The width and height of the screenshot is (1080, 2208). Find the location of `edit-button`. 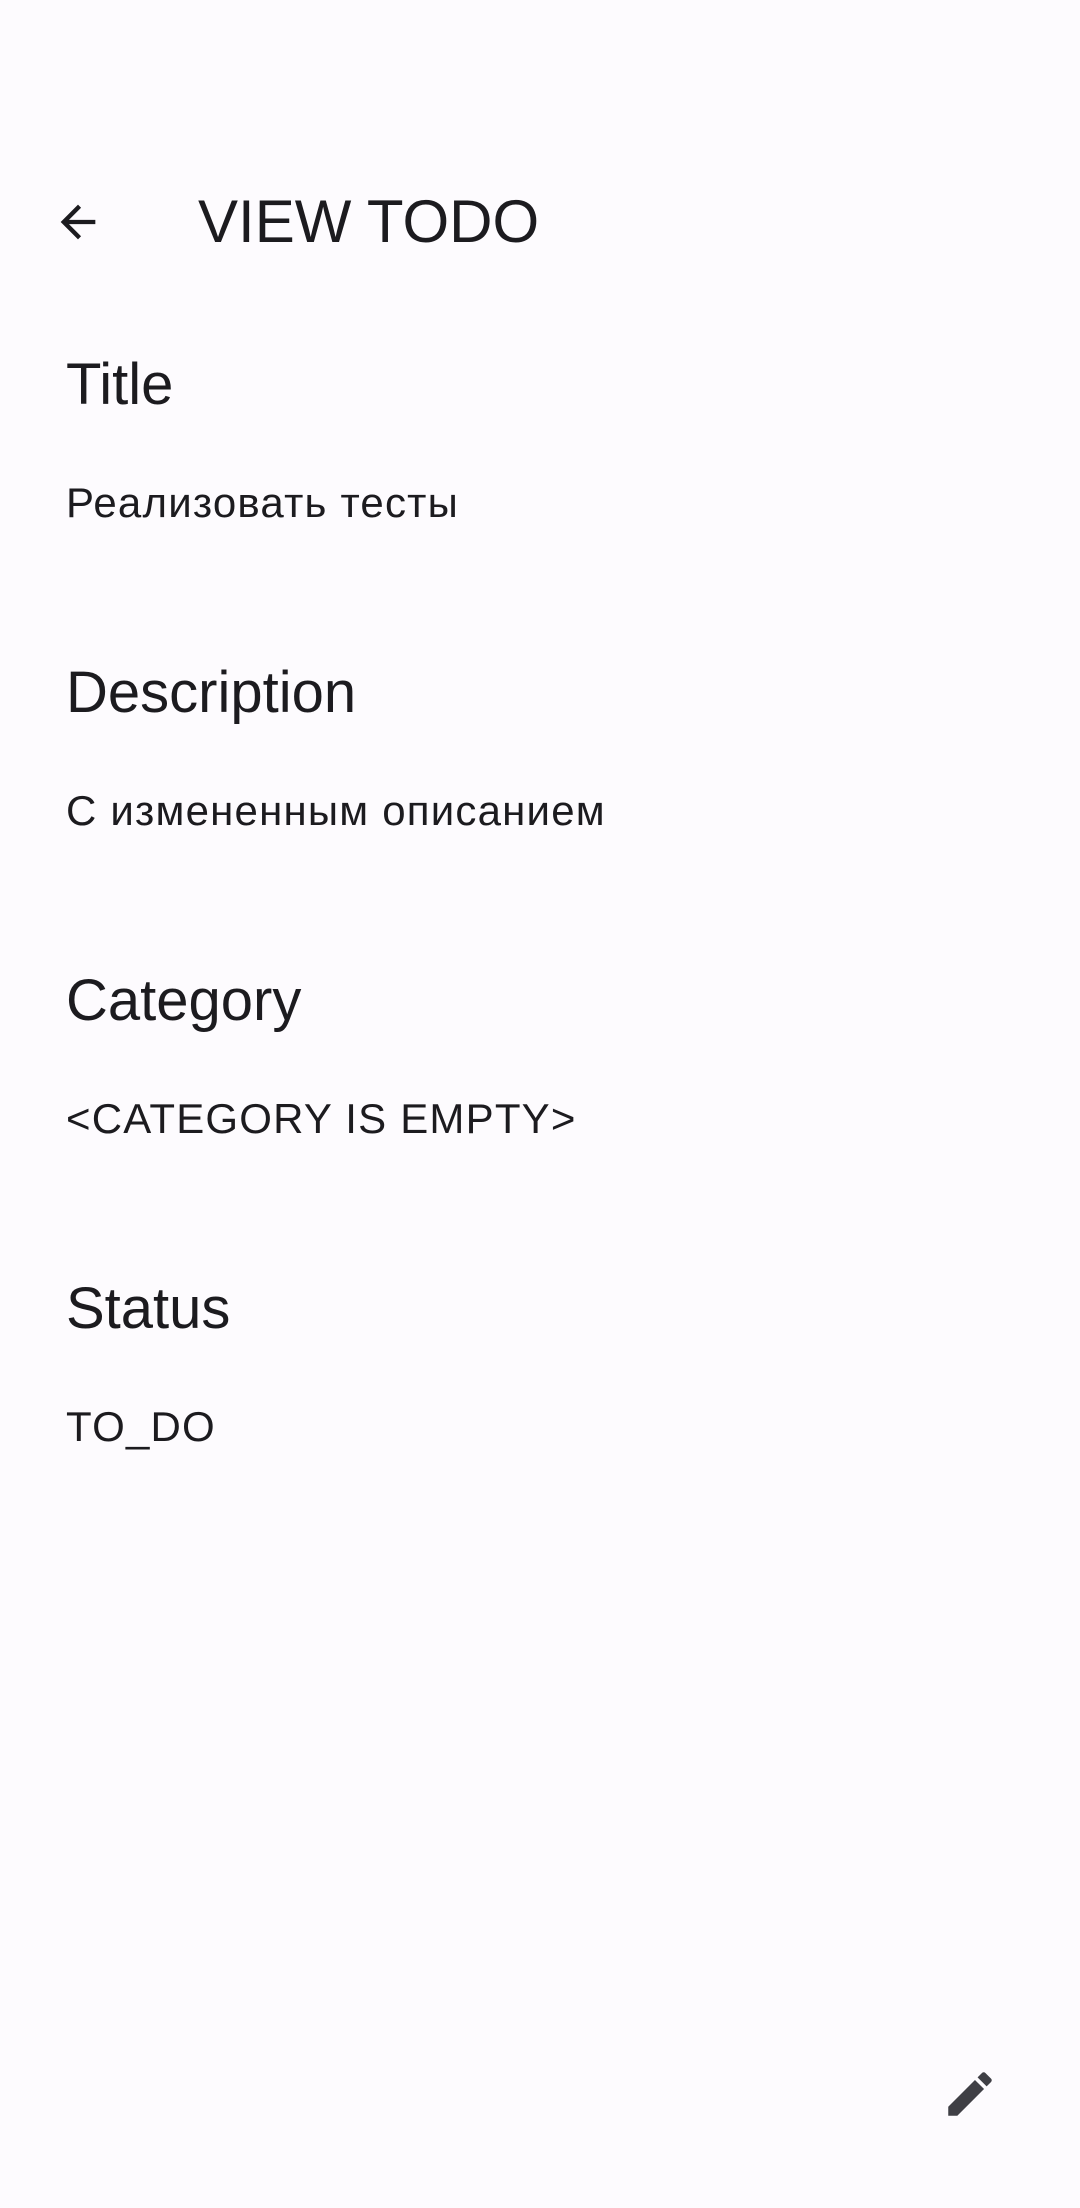

edit-button is located at coordinates (970, 2094).